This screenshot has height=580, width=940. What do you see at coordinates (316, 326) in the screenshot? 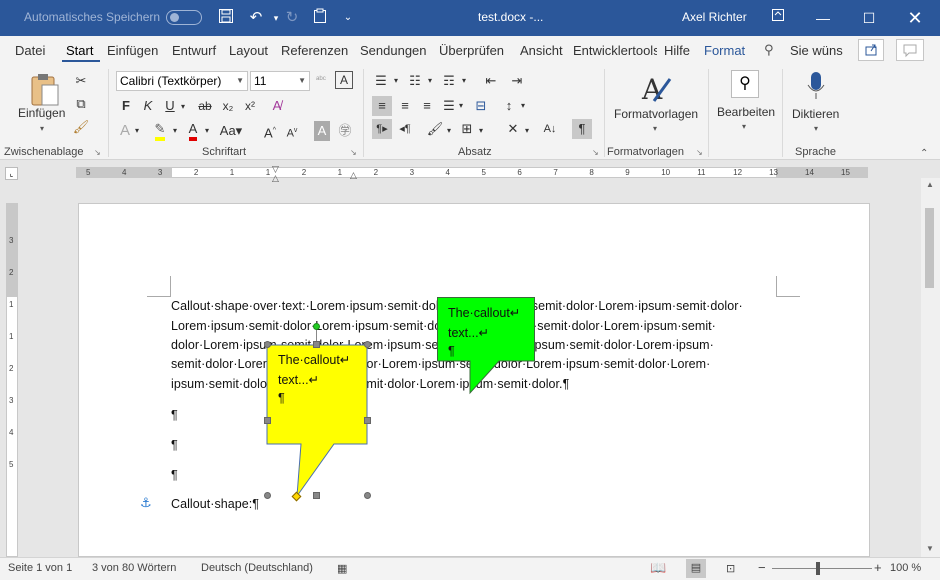
I see `rotation-handle` at bounding box center [316, 326].